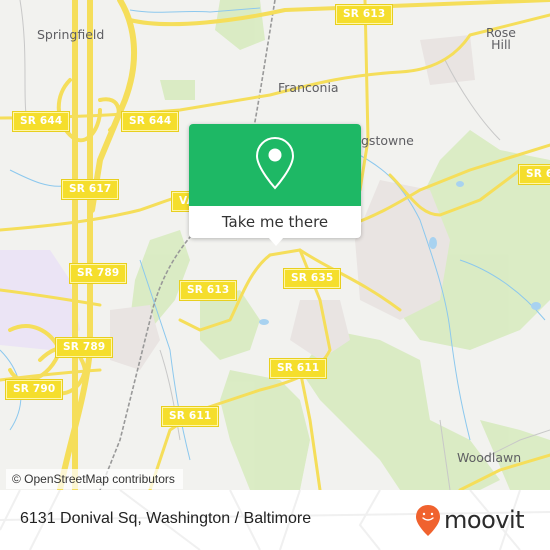 This screenshot has height=550, width=550. I want to click on place-label-hill: Hill, so click(501, 44).